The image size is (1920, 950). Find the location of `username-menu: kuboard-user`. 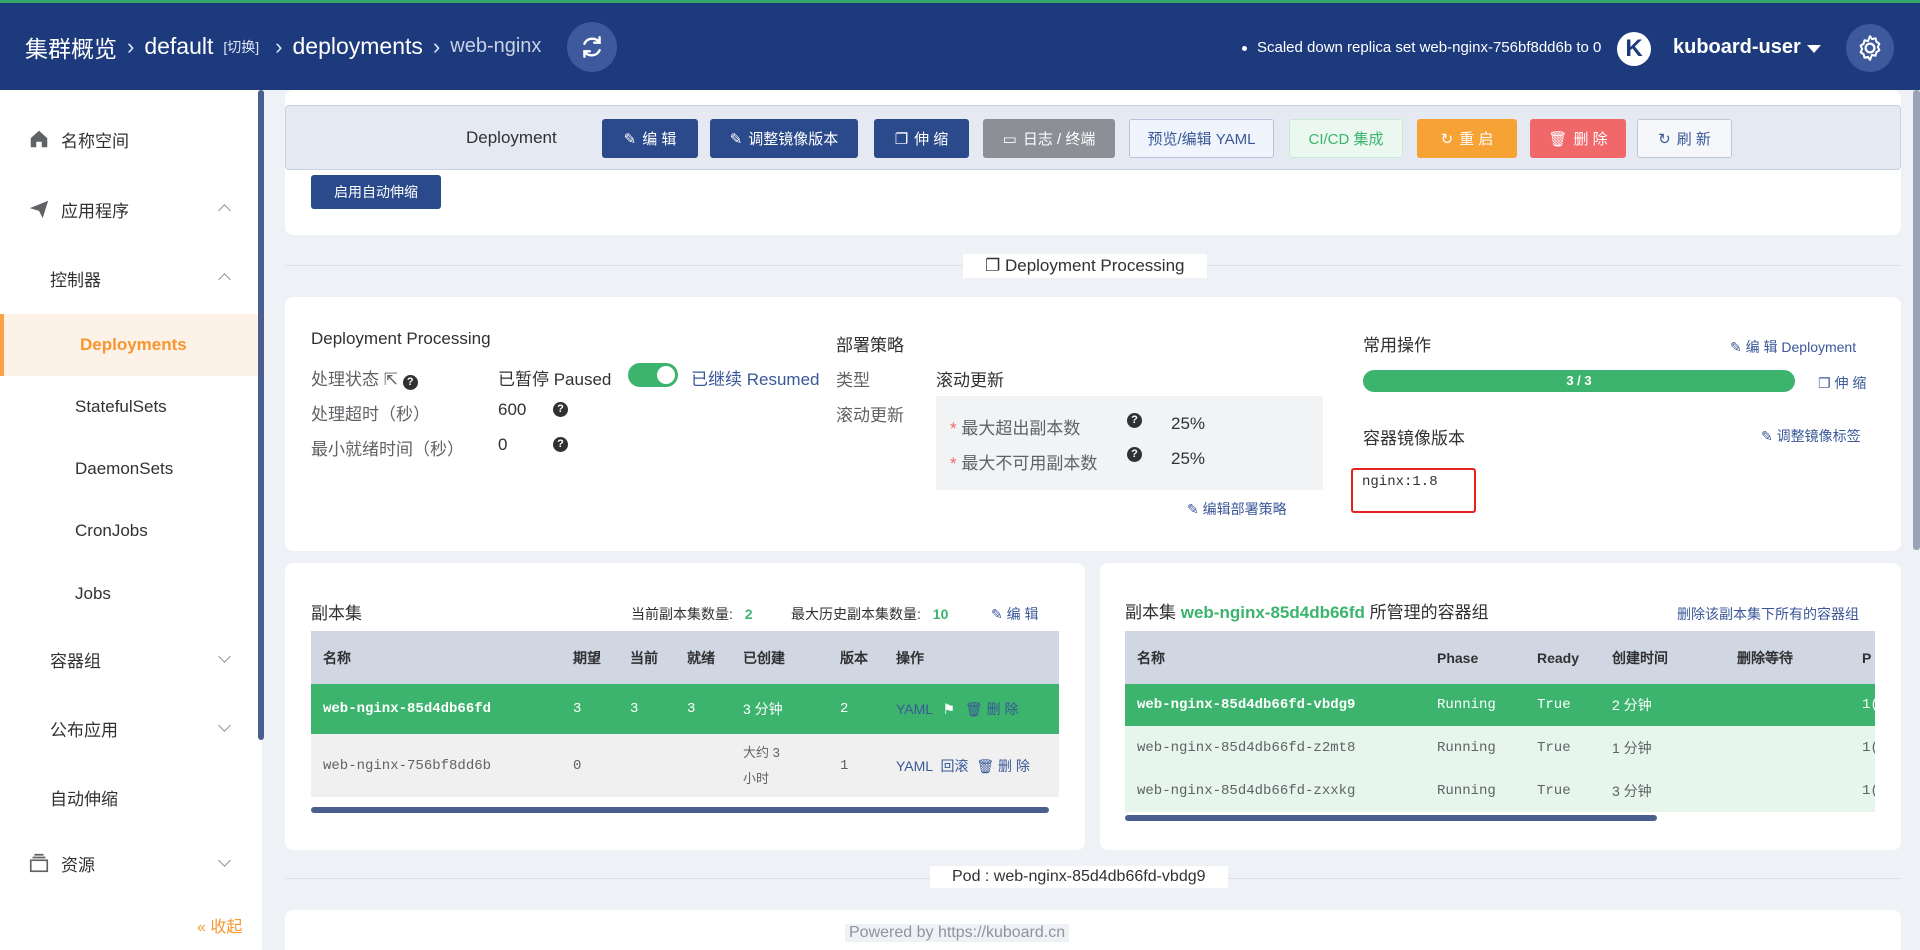

username-menu: kuboard-user is located at coordinates (1737, 47).